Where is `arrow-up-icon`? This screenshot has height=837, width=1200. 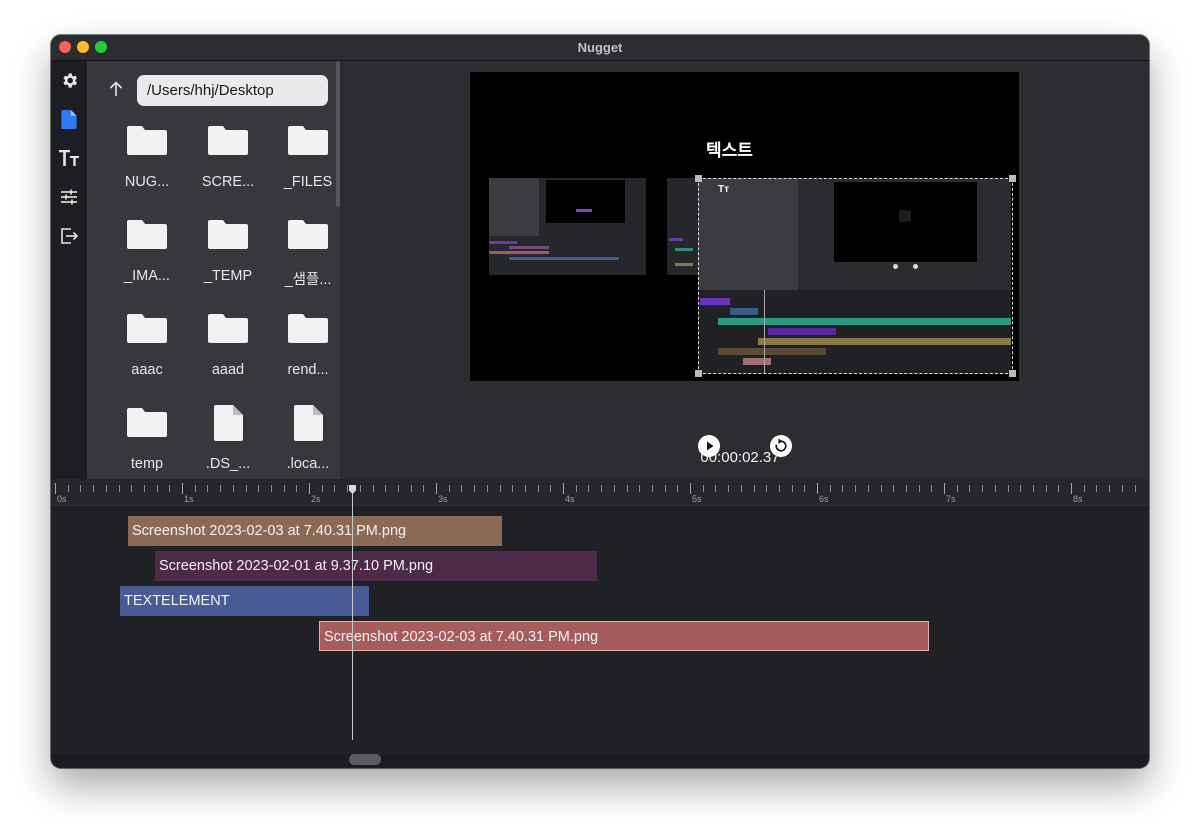
arrow-up-icon is located at coordinates (116, 89).